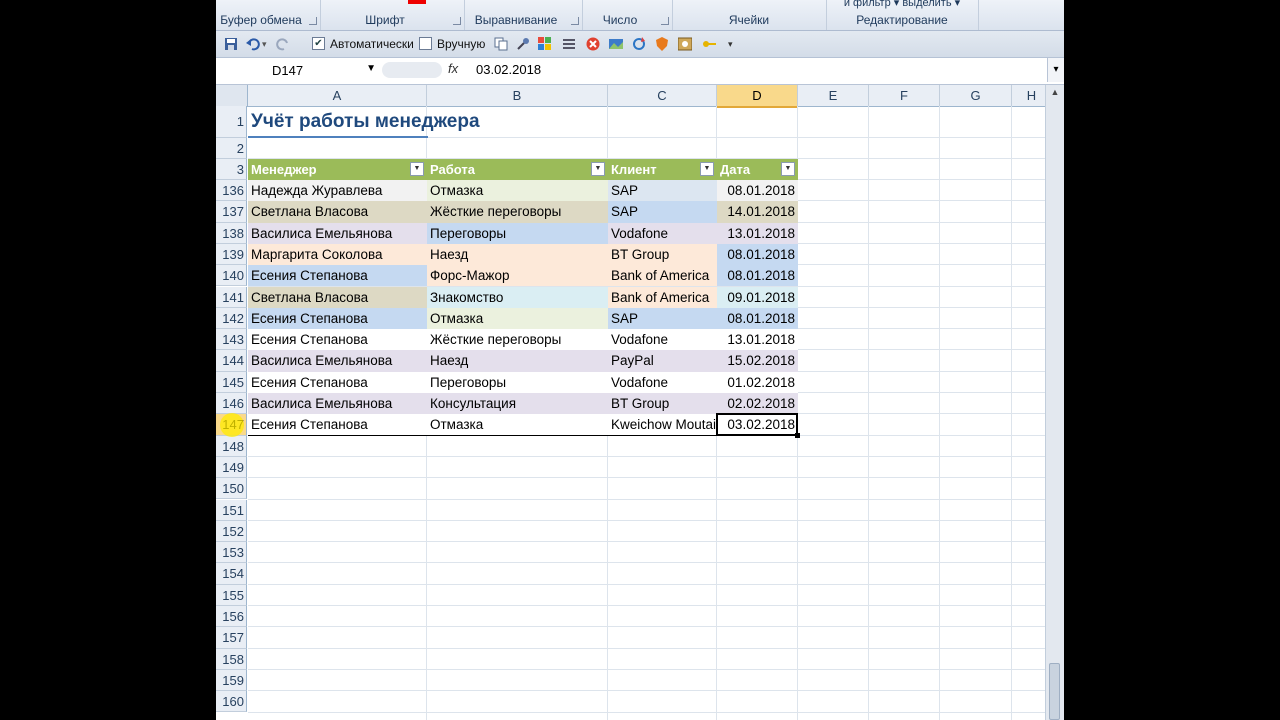  What do you see at coordinates (517, 276) in the screenshot?
I see `table-cell: Форс-Мажор` at bounding box center [517, 276].